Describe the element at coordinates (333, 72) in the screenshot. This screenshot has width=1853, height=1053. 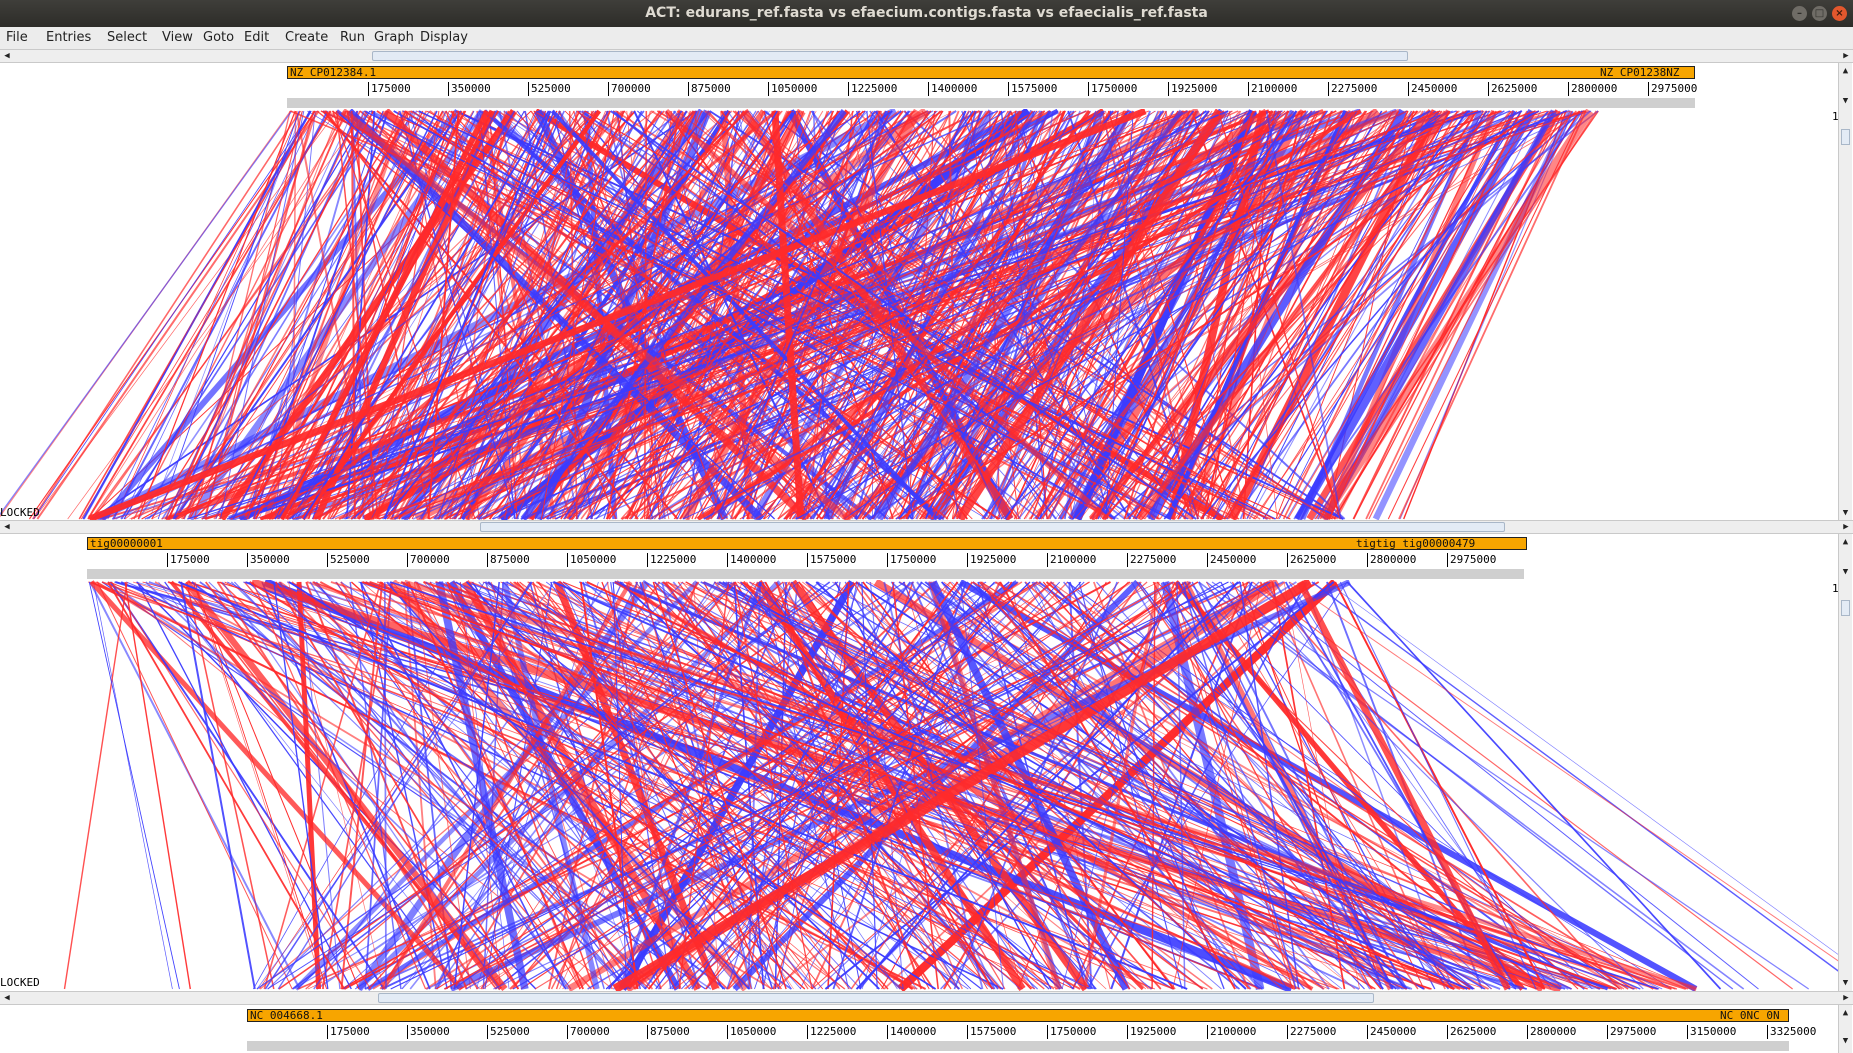
I see `top-sequence-label: NZ_CP012384.1` at that location.